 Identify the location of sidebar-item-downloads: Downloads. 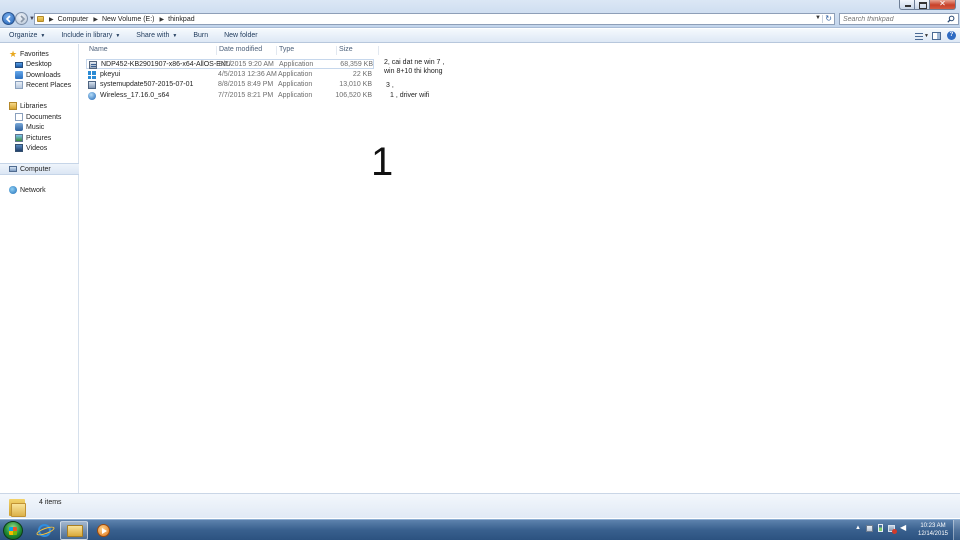
(39, 75).